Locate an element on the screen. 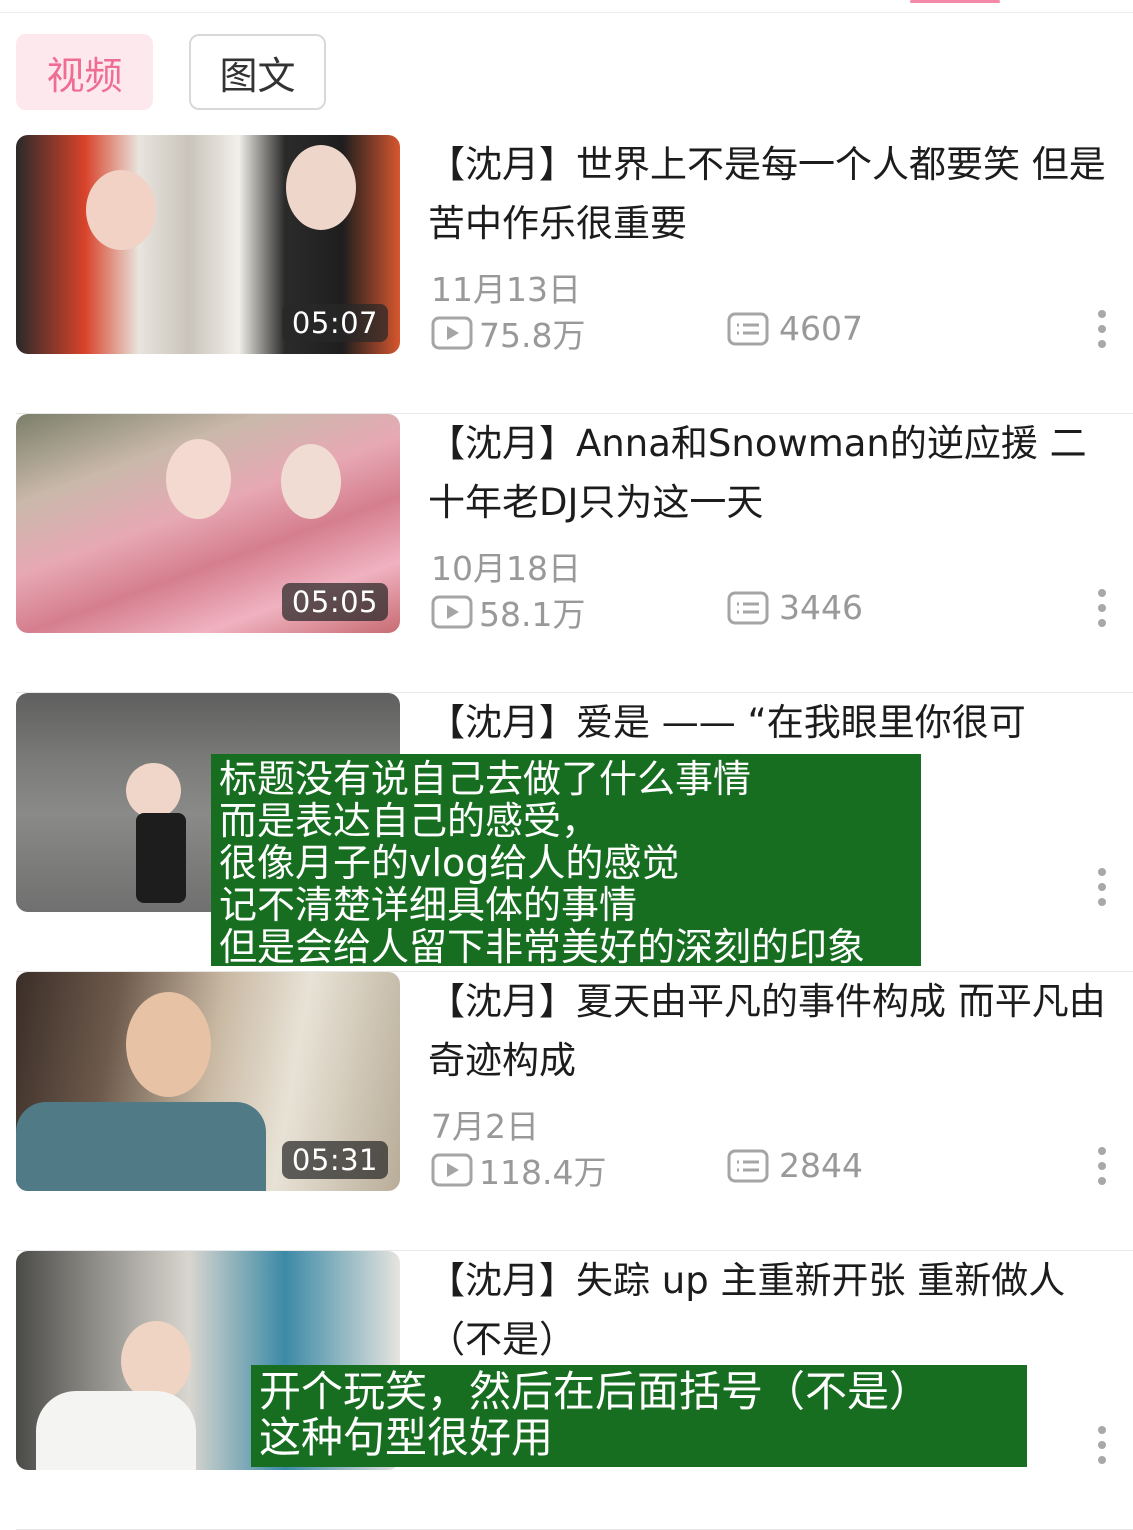 This screenshot has height=1530, width=1133. video-duration: 05:05 is located at coordinates (334, 602).